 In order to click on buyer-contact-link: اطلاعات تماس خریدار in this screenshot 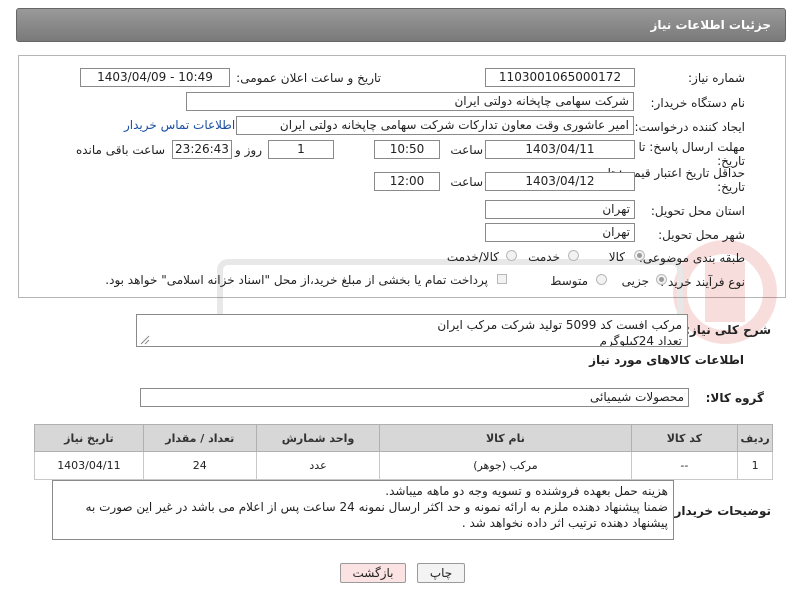, I will do `click(179, 125)`.